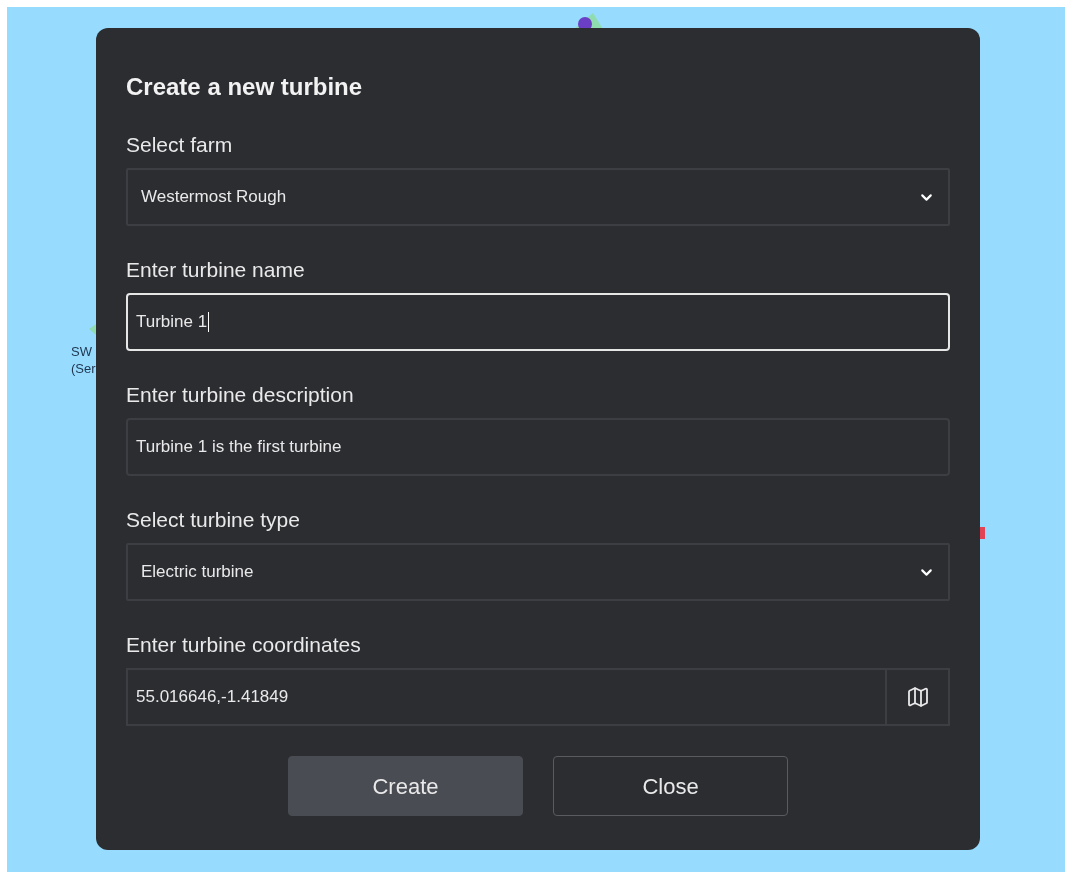 The height and width of the screenshot is (879, 1072). I want to click on input-field: Turbine 1 is the first turbine, so click(538, 447).